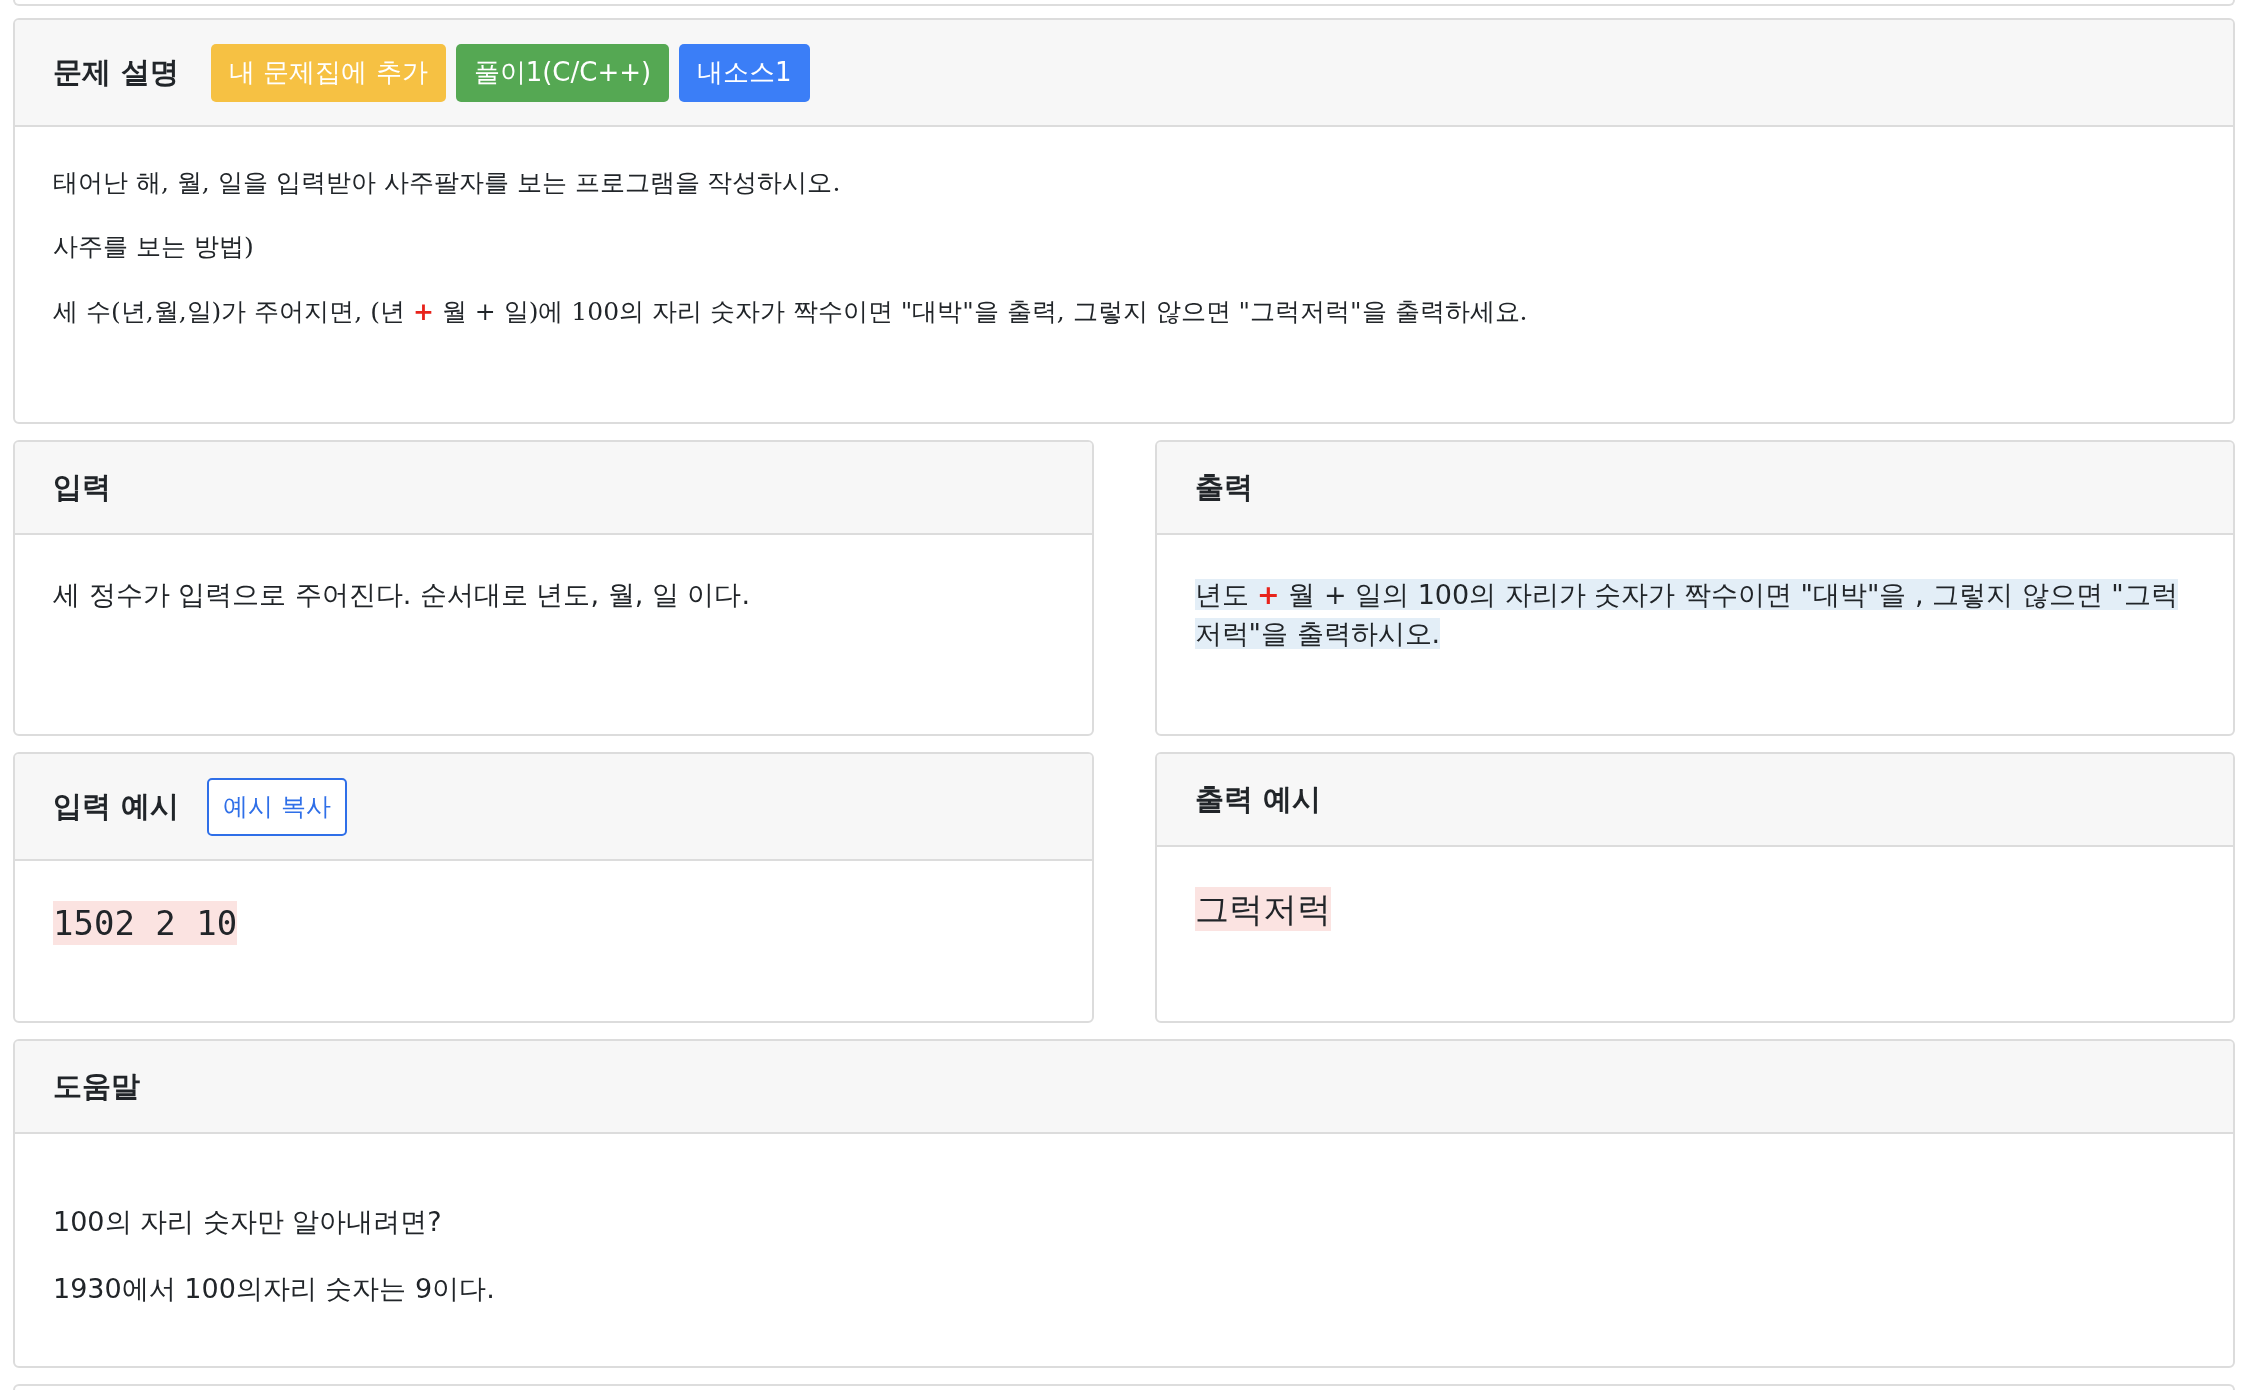 This screenshot has height=1396, width=2248. What do you see at coordinates (1223, 487) in the screenshot?
I see `section-title: 출력` at bounding box center [1223, 487].